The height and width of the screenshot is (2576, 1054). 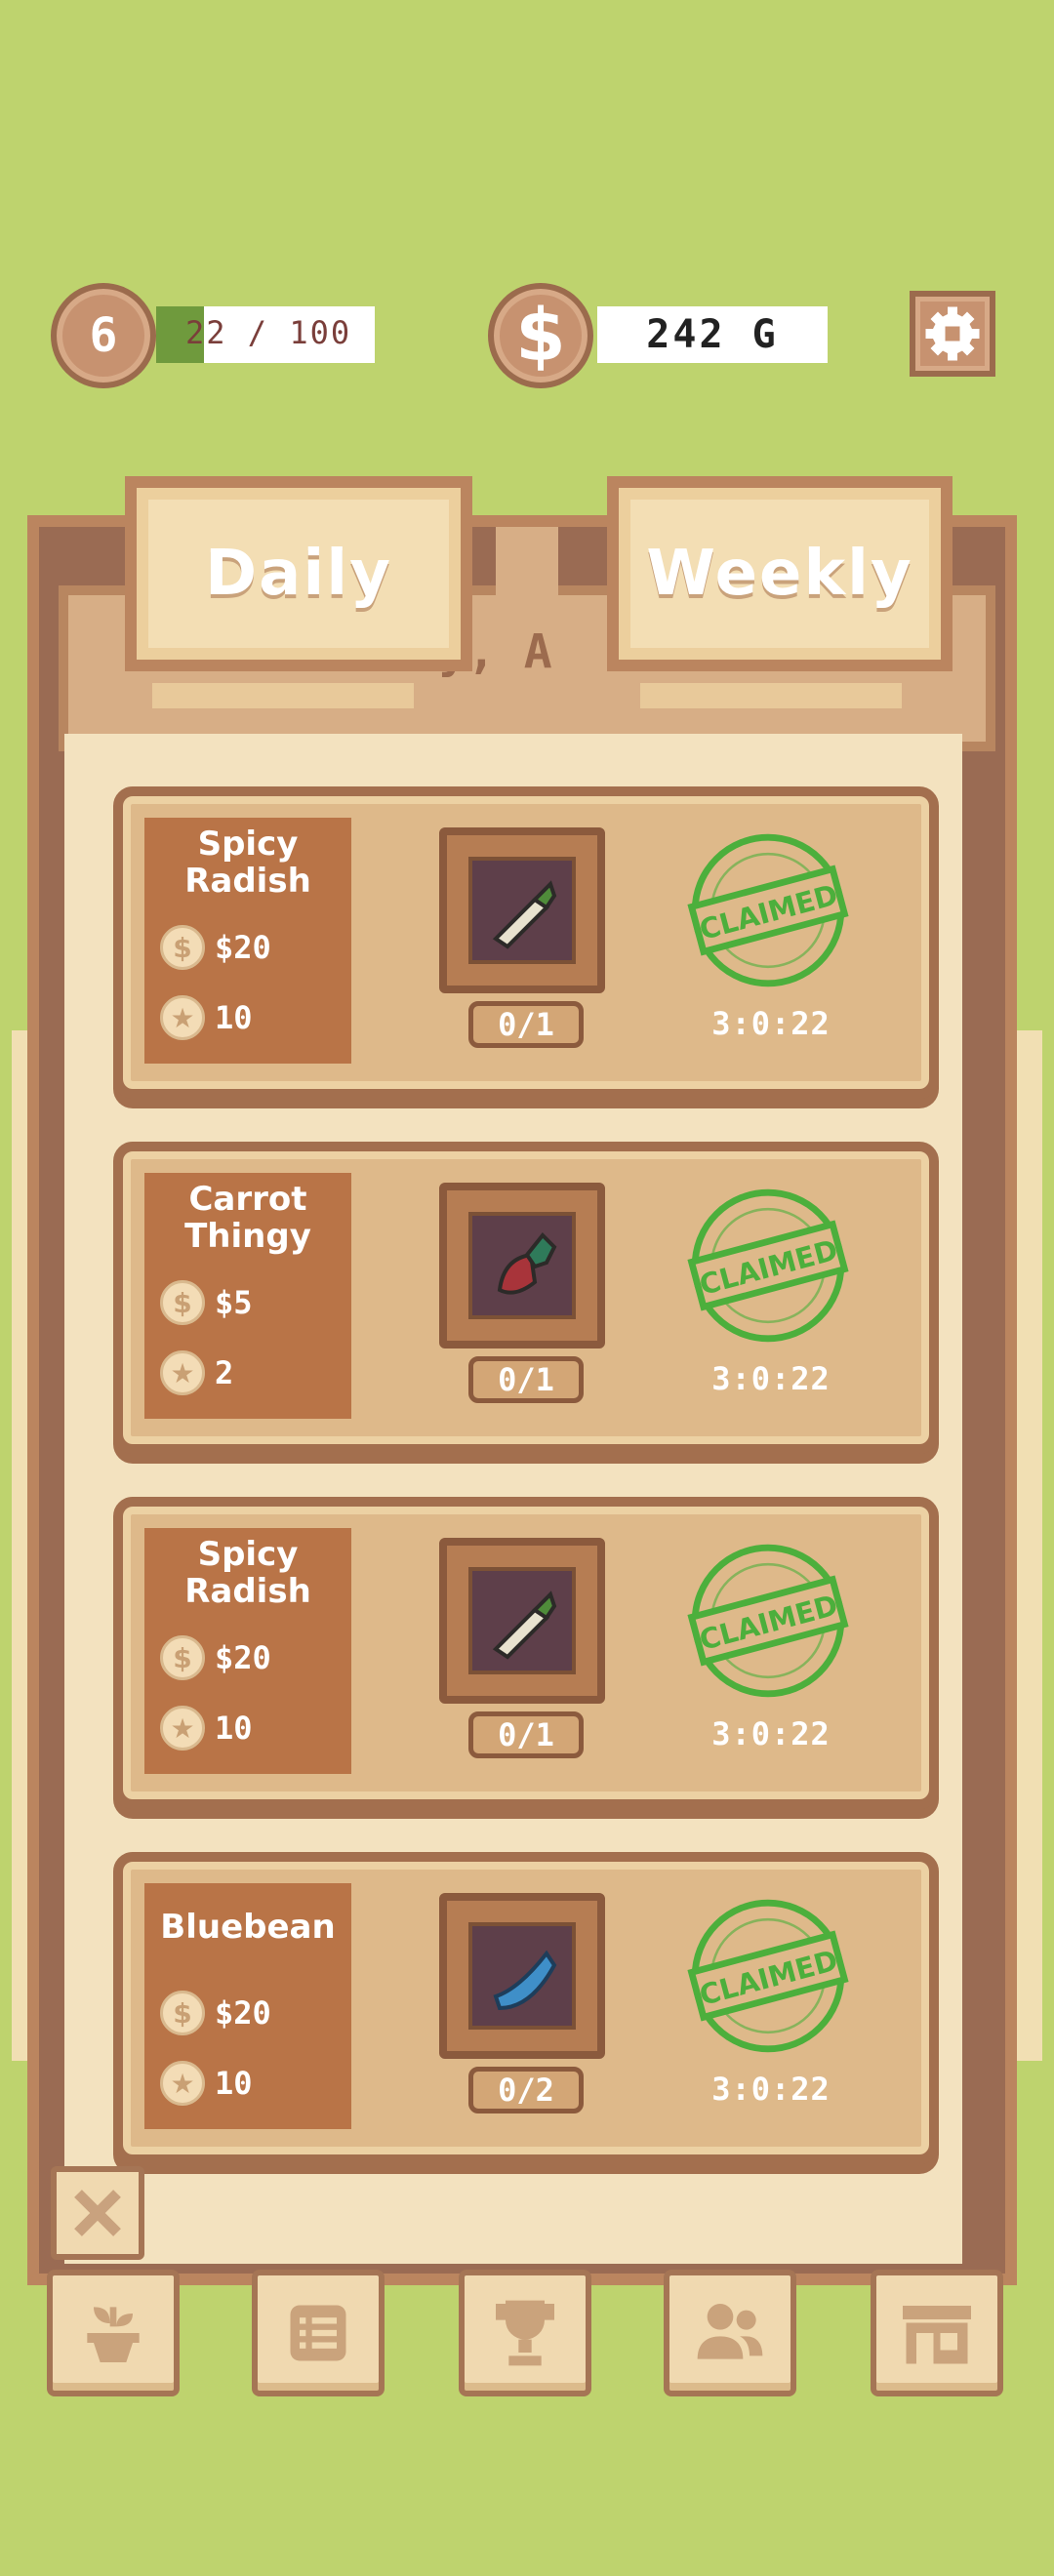 I want to click on quest-progress-count: 0/2, so click(x=526, y=2090).